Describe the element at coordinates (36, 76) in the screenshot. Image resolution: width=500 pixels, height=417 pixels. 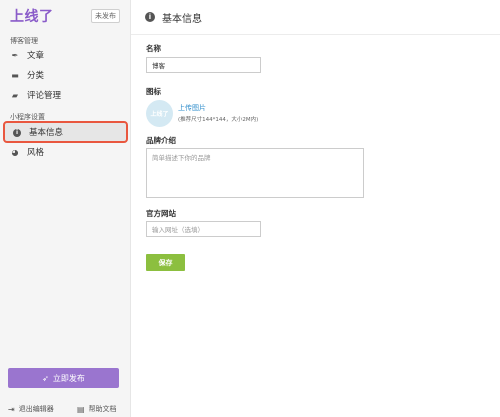
I see `sidebar-item-label: 分类` at that location.